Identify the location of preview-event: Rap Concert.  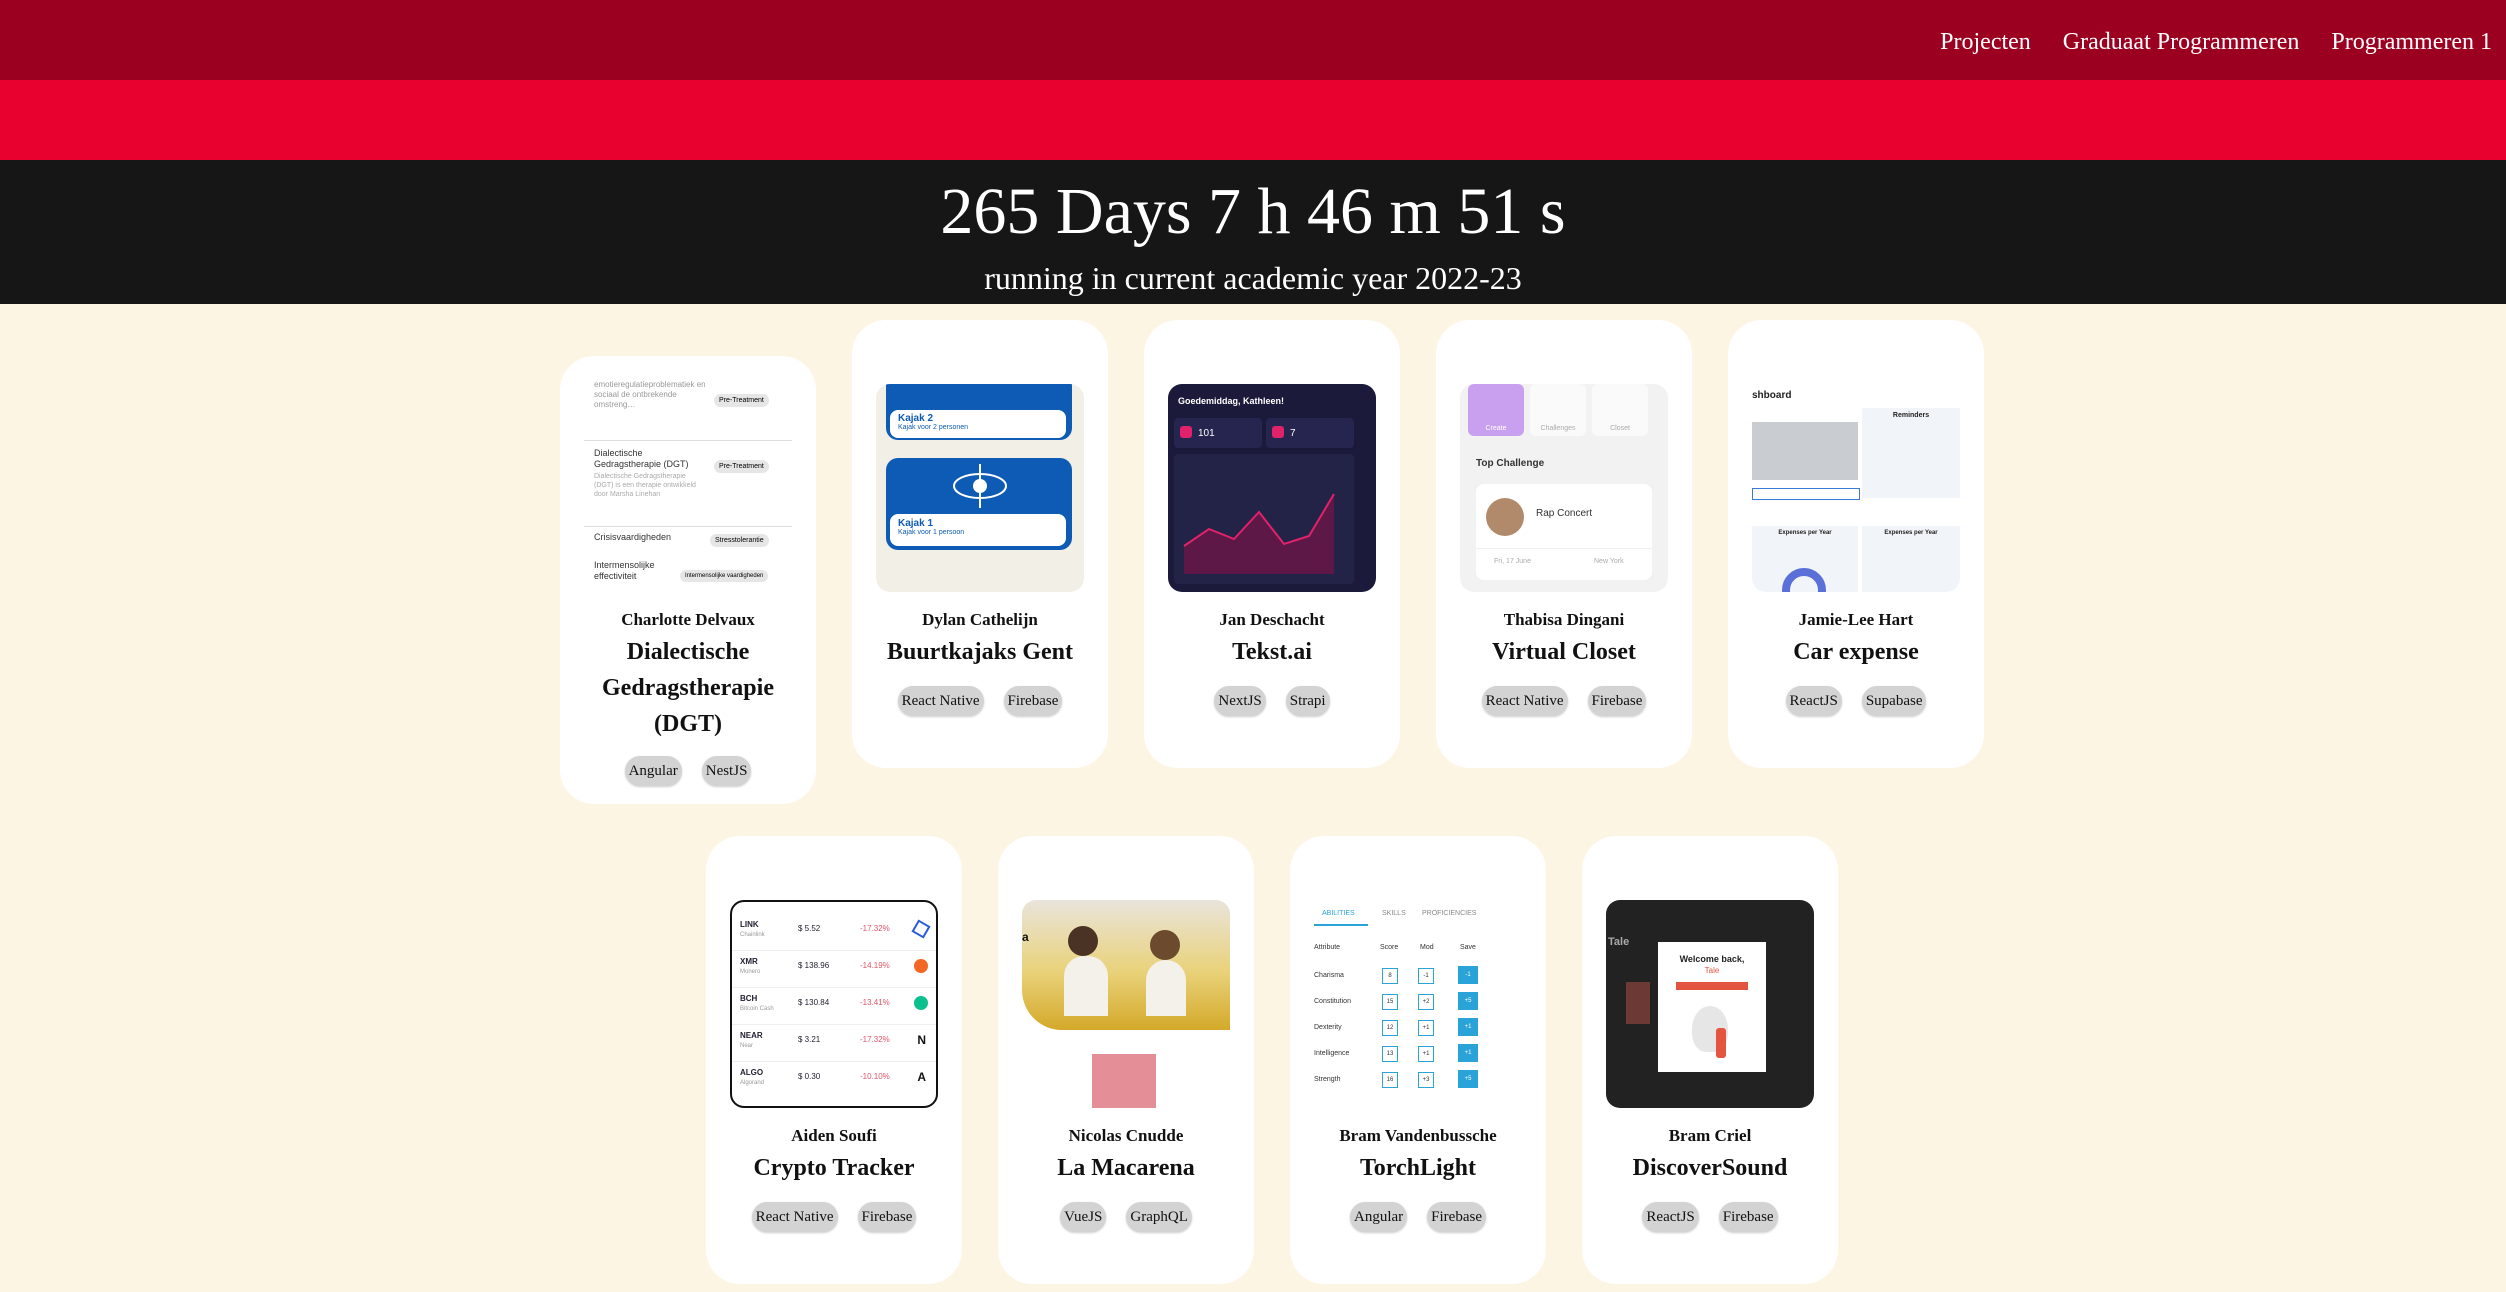
(1564, 513).